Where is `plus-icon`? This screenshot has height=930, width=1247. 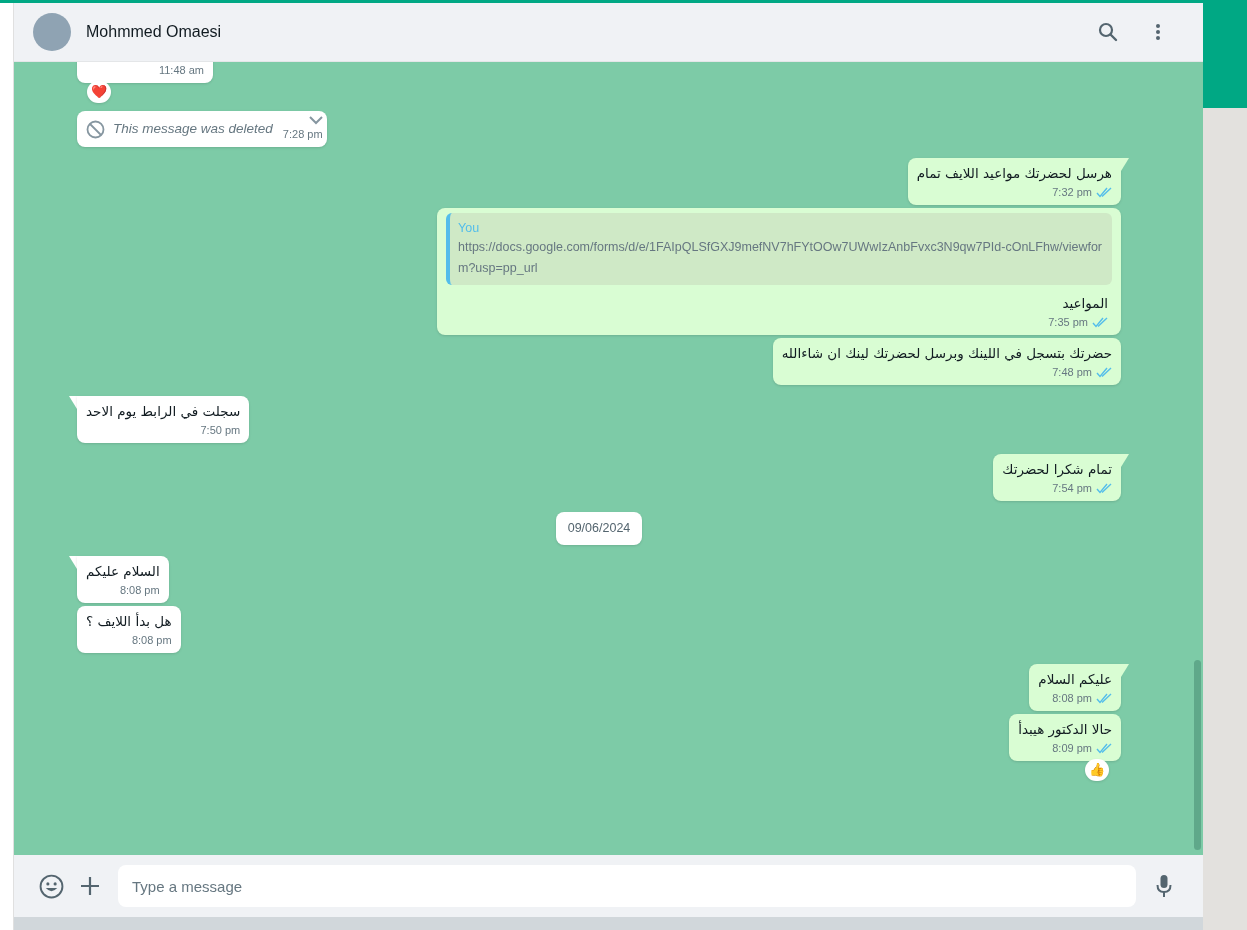 plus-icon is located at coordinates (90, 886).